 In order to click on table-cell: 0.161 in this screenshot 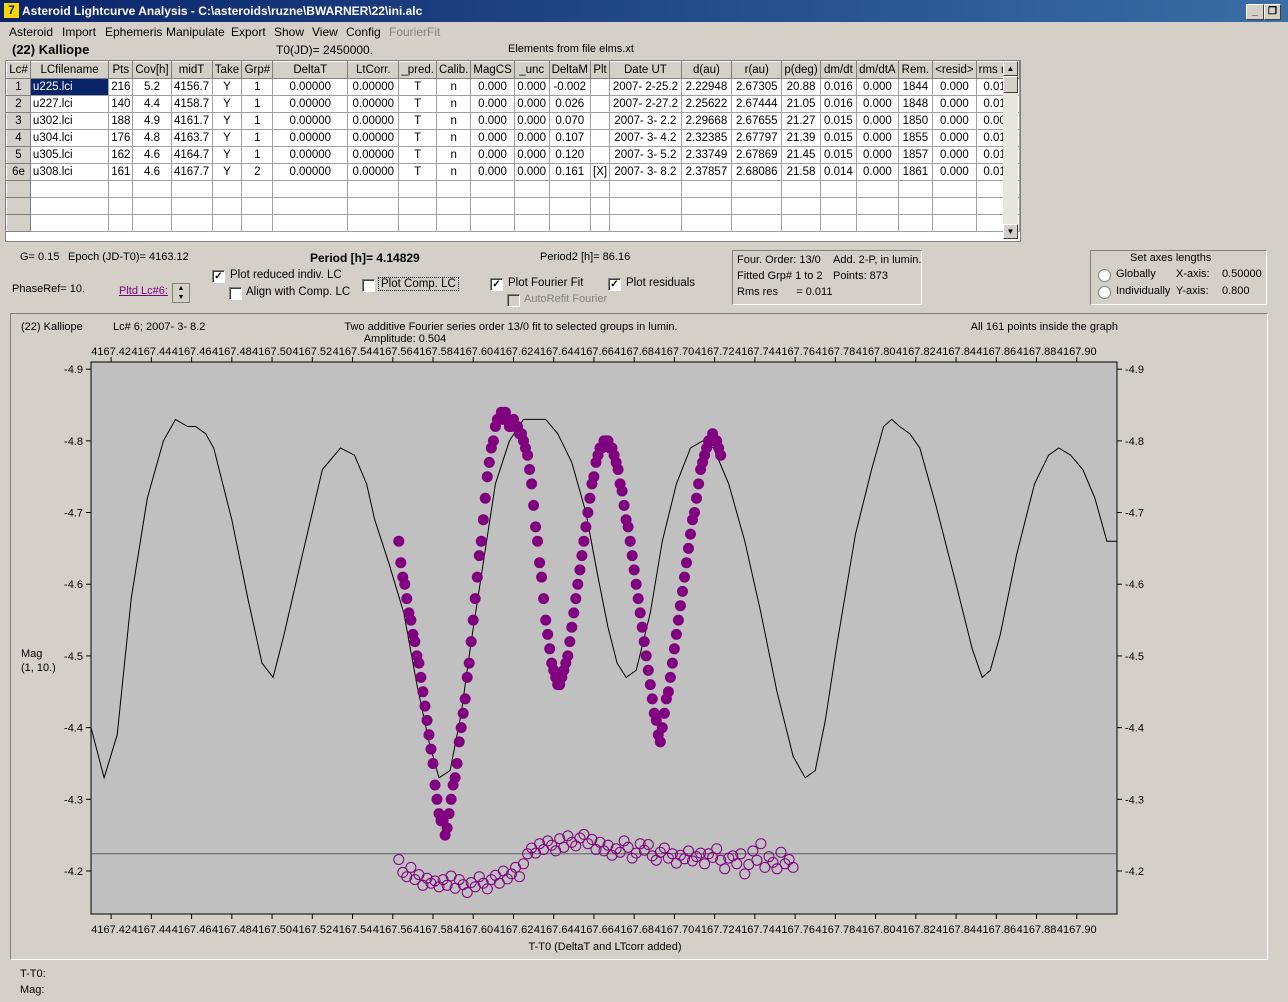, I will do `click(570, 172)`.